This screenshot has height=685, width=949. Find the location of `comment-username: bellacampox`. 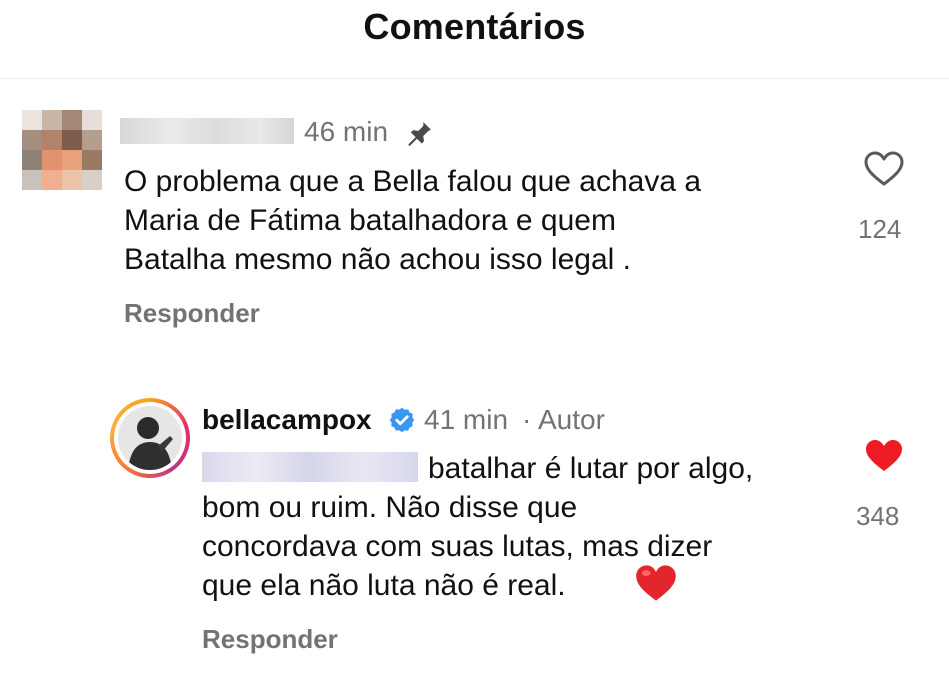

comment-username: bellacampox is located at coordinates (287, 420).